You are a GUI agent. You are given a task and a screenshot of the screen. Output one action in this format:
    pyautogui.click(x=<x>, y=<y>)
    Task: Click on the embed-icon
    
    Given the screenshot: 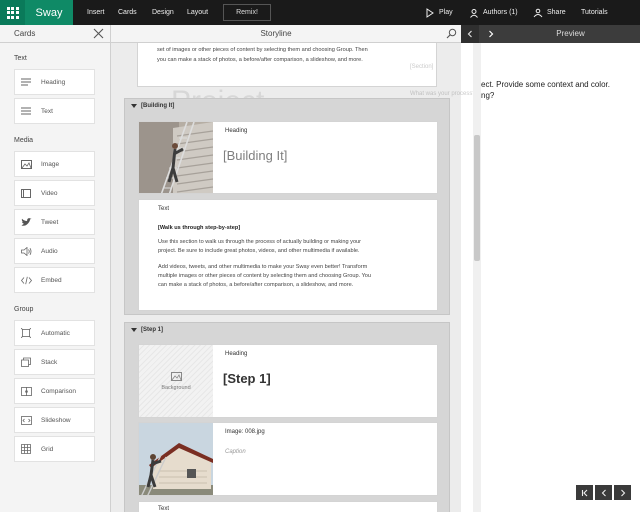 What is the action you would take?
    pyautogui.click(x=26, y=280)
    